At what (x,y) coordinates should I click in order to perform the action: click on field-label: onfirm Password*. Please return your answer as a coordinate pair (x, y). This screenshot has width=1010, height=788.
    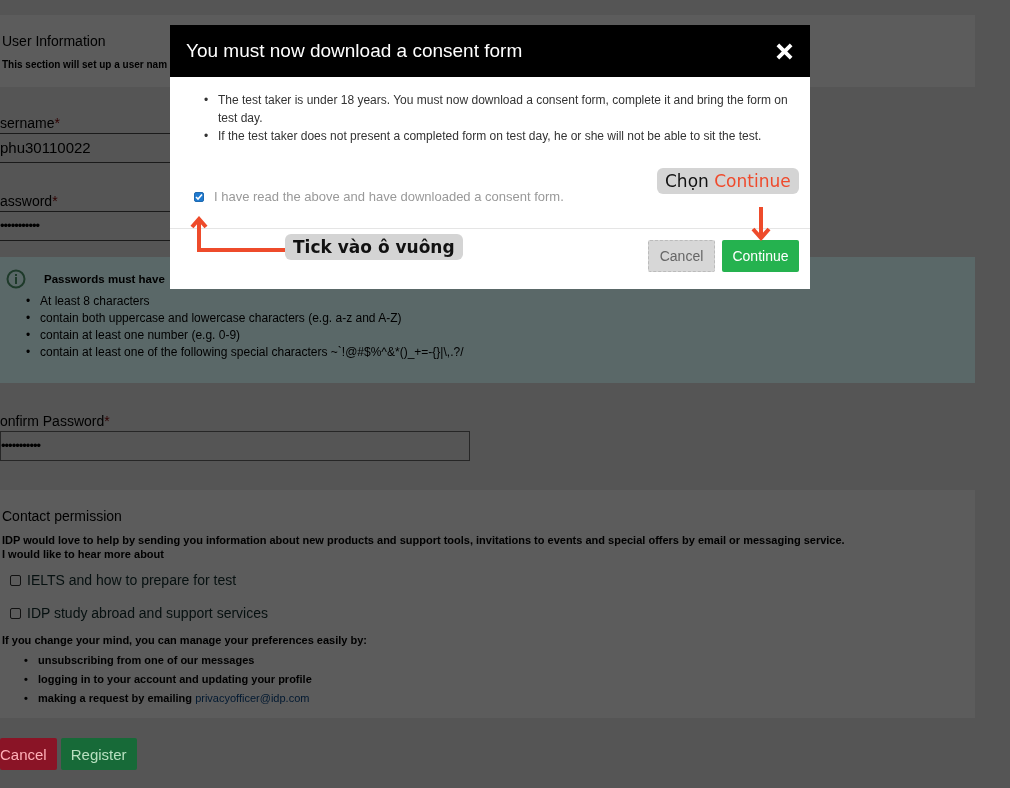
    Looking at the image, I should click on (55, 421).